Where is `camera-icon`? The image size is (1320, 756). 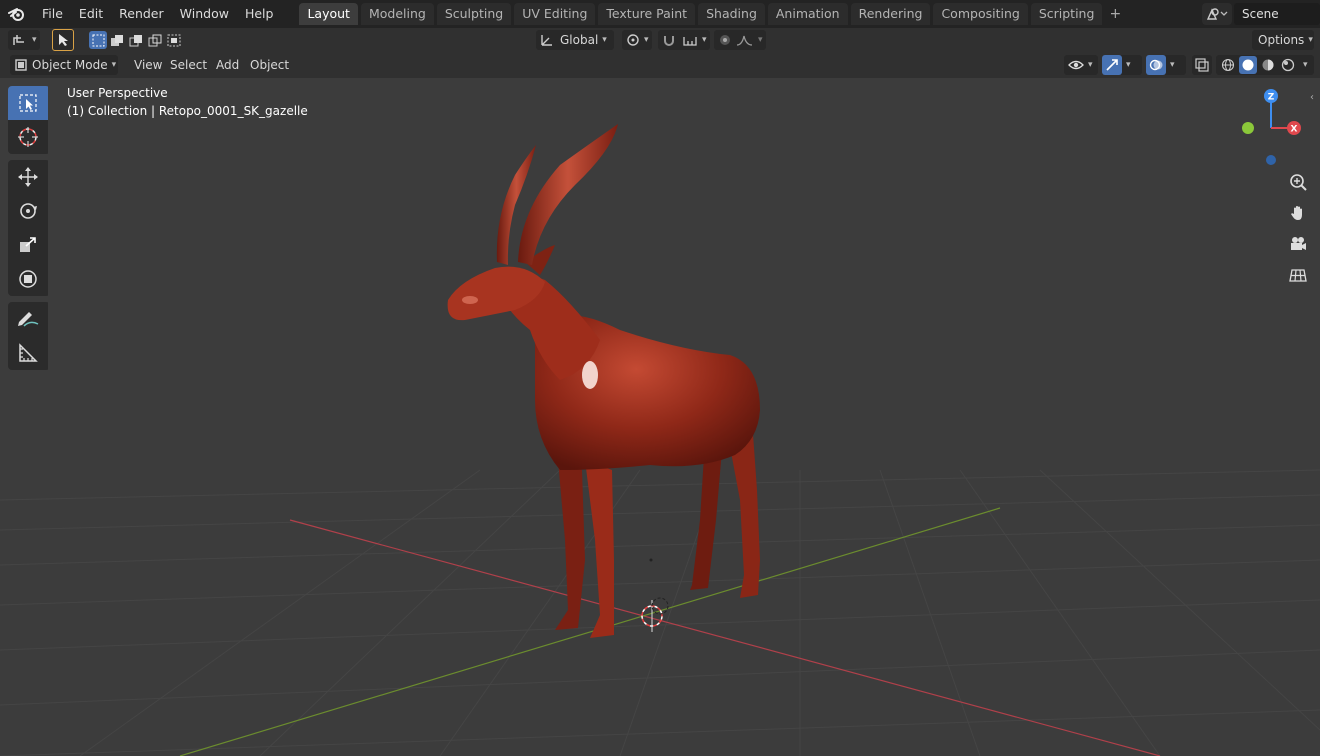 camera-icon is located at coordinates (1298, 243).